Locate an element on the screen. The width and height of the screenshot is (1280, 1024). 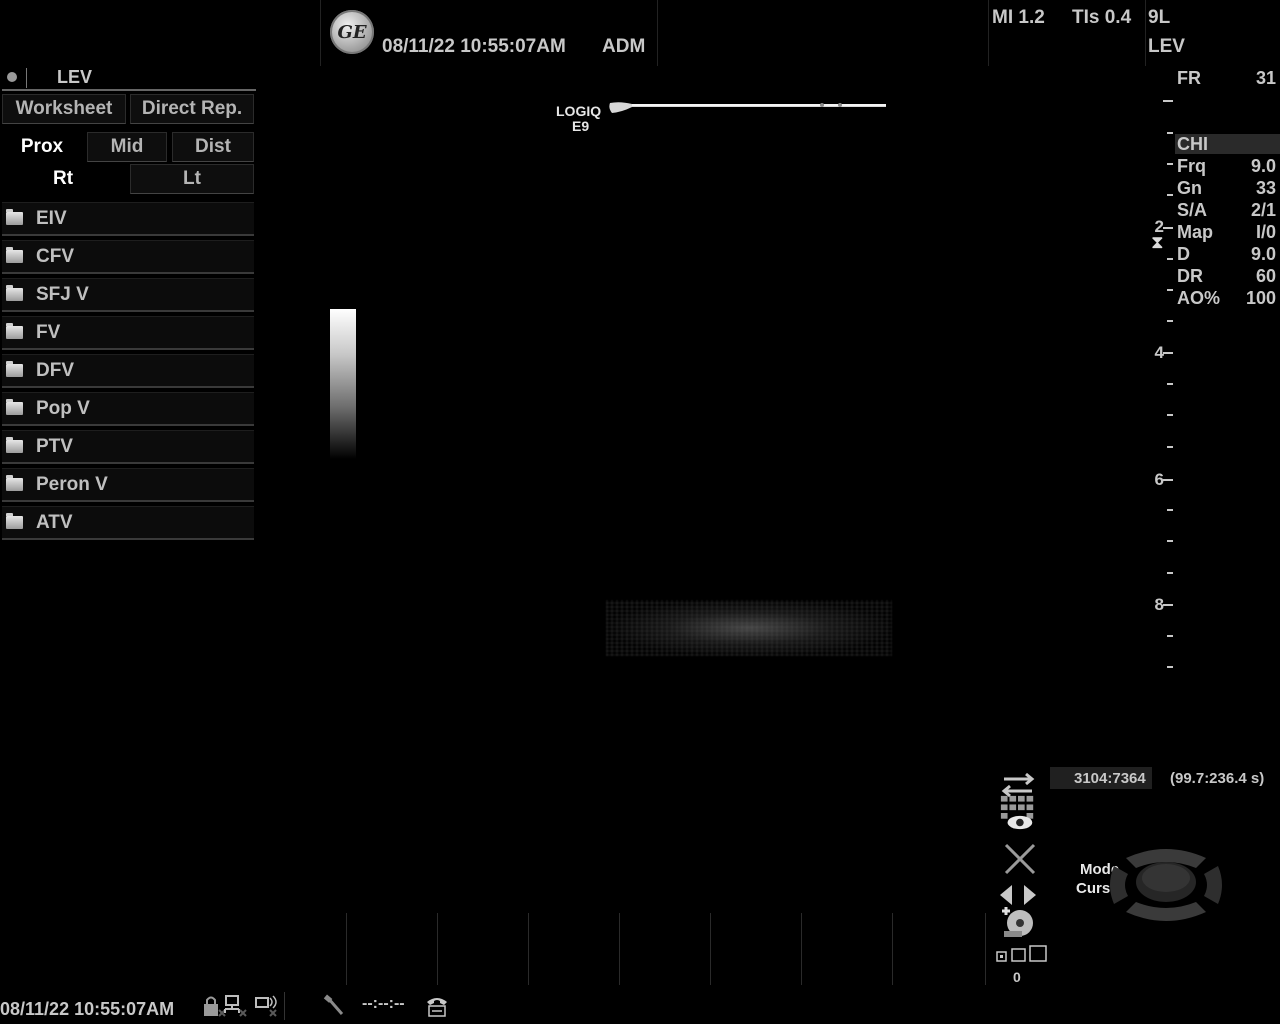
param-gn-name: Gn is located at coordinates (1189, 188).